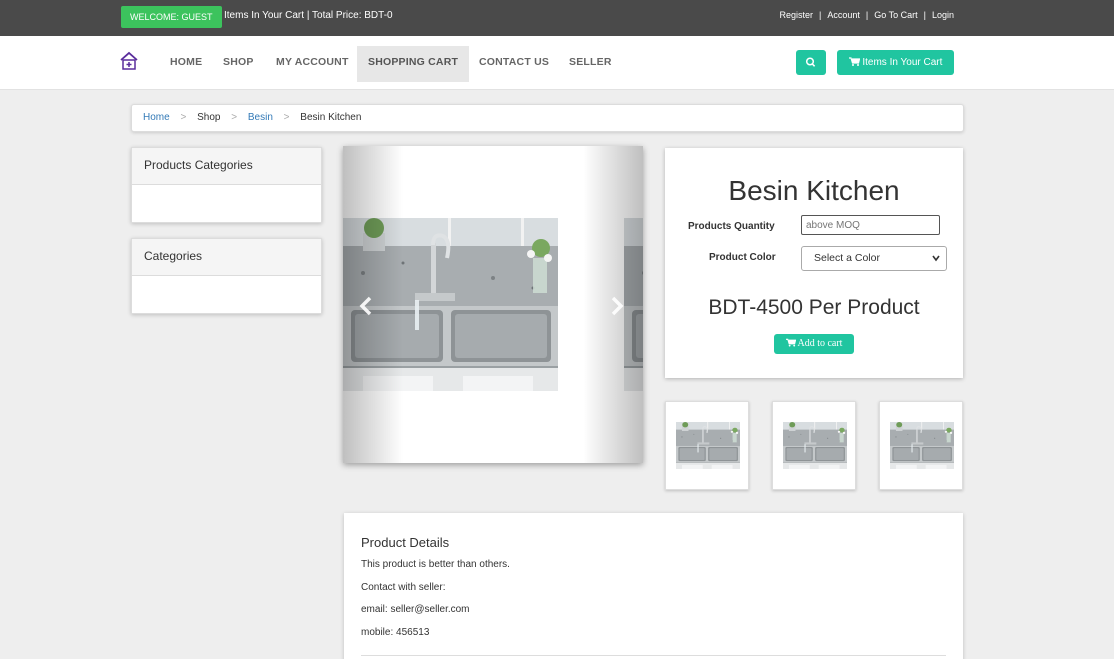 The width and height of the screenshot is (1114, 659). I want to click on add-to-cart-label: Add to cart, so click(820, 343).